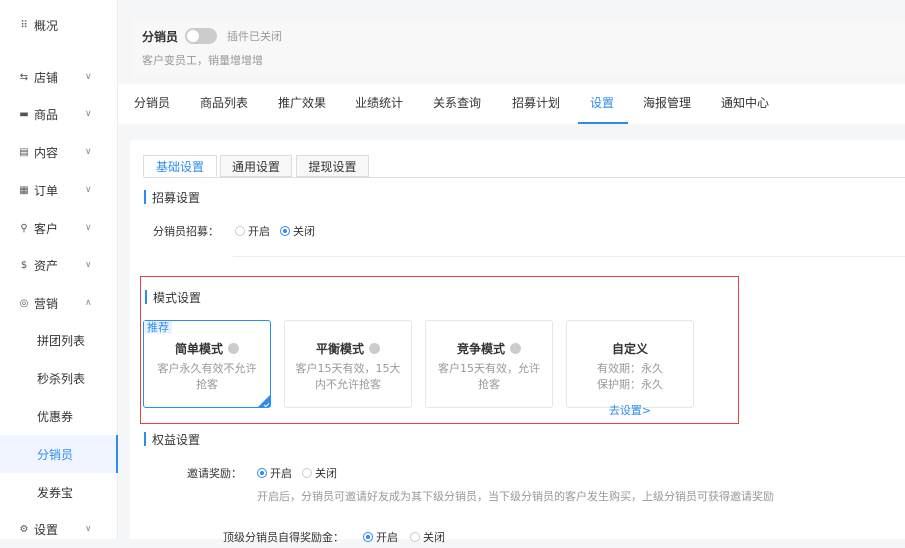 This screenshot has height=548, width=905. I want to click on section-title-recruit: 招募设置, so click(172, 197).